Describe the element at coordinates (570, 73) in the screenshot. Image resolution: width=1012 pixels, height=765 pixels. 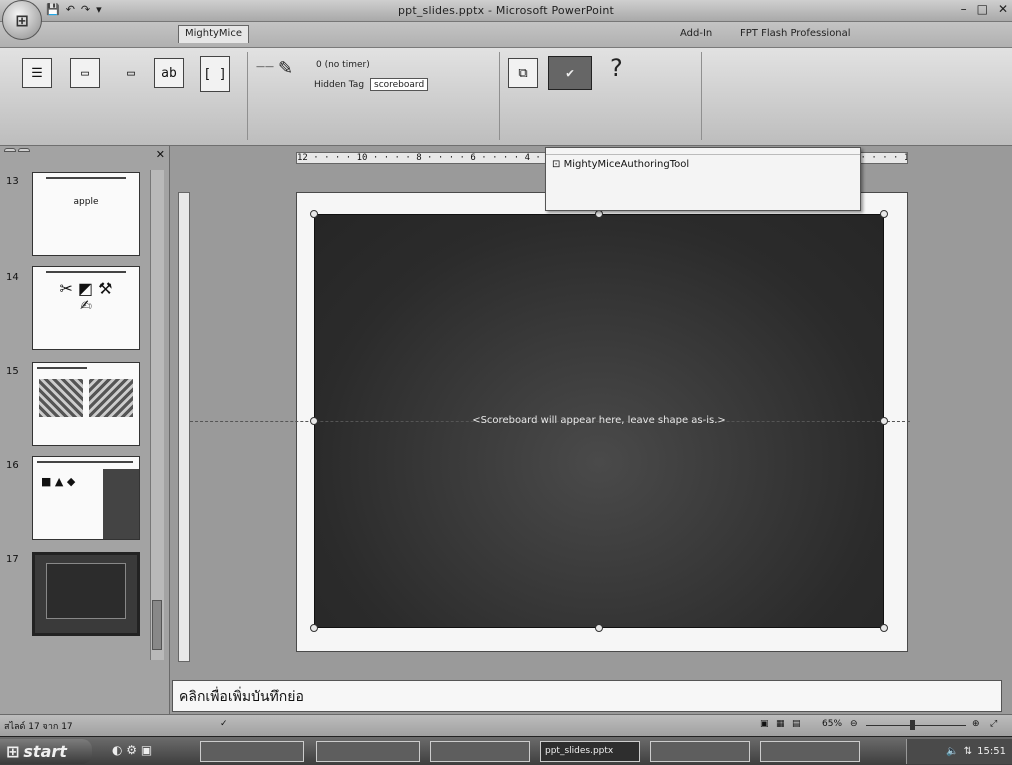
I see `check-mark-icon: ✔` at that location.